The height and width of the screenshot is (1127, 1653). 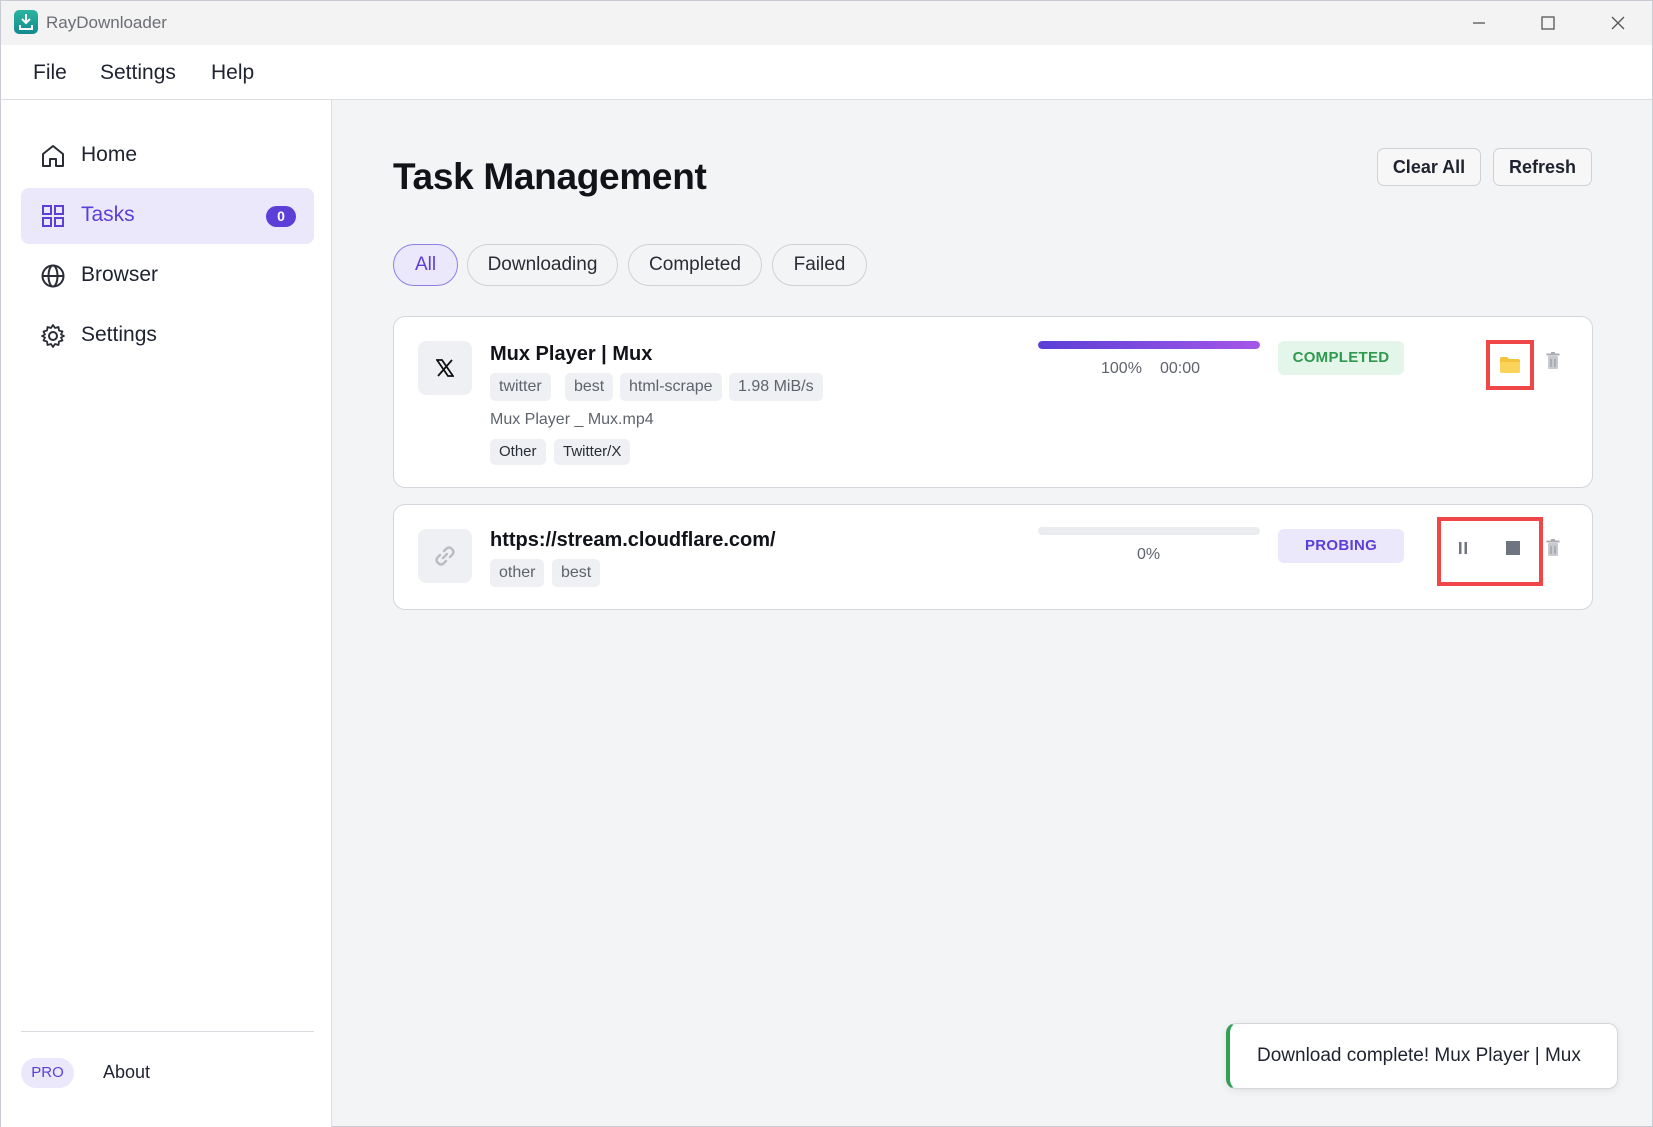 What do you see at coordinates (826, 72) in the screenshot?
I see `menu-bar: File Settings Help` at bounding box center [826, 72].